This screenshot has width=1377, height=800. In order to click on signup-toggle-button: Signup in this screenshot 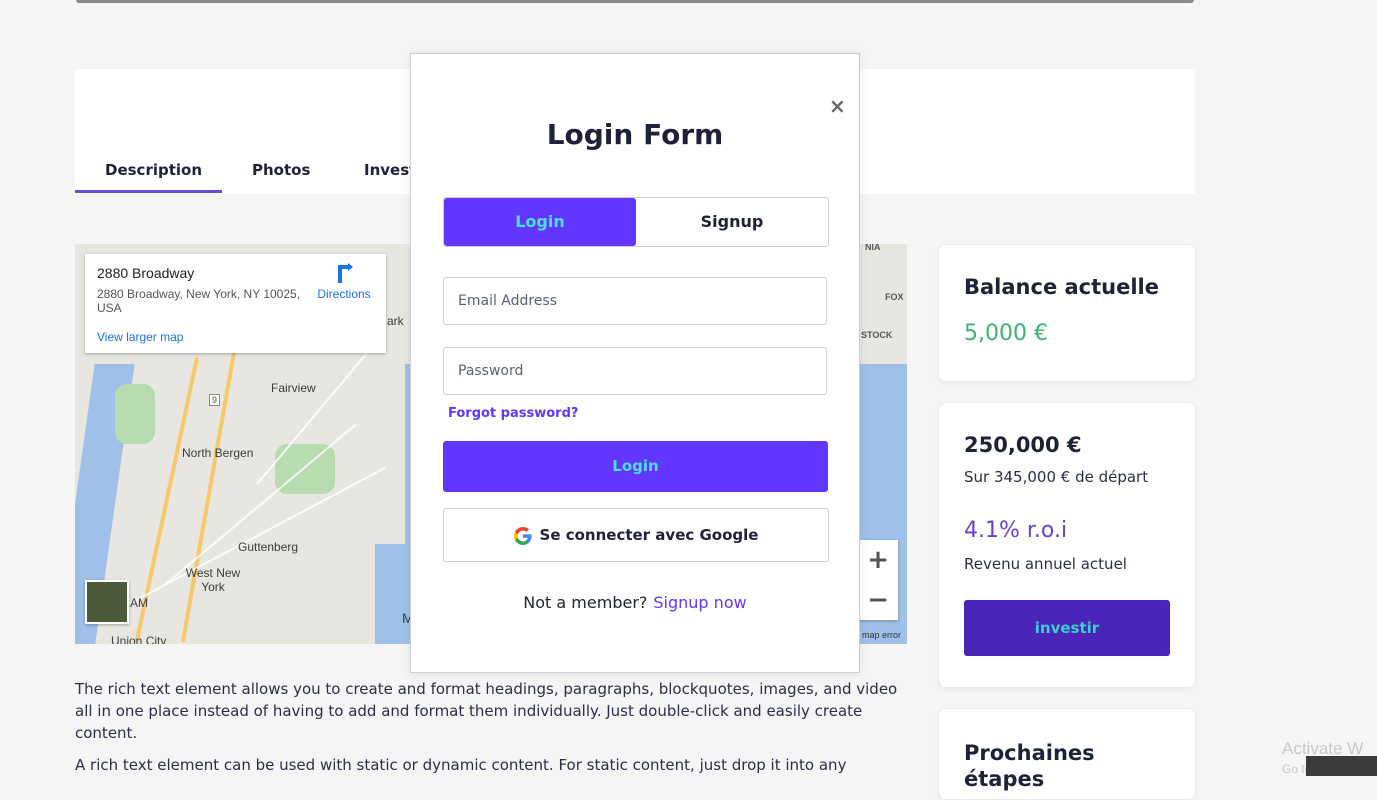, I will do `click(732, 222)`.